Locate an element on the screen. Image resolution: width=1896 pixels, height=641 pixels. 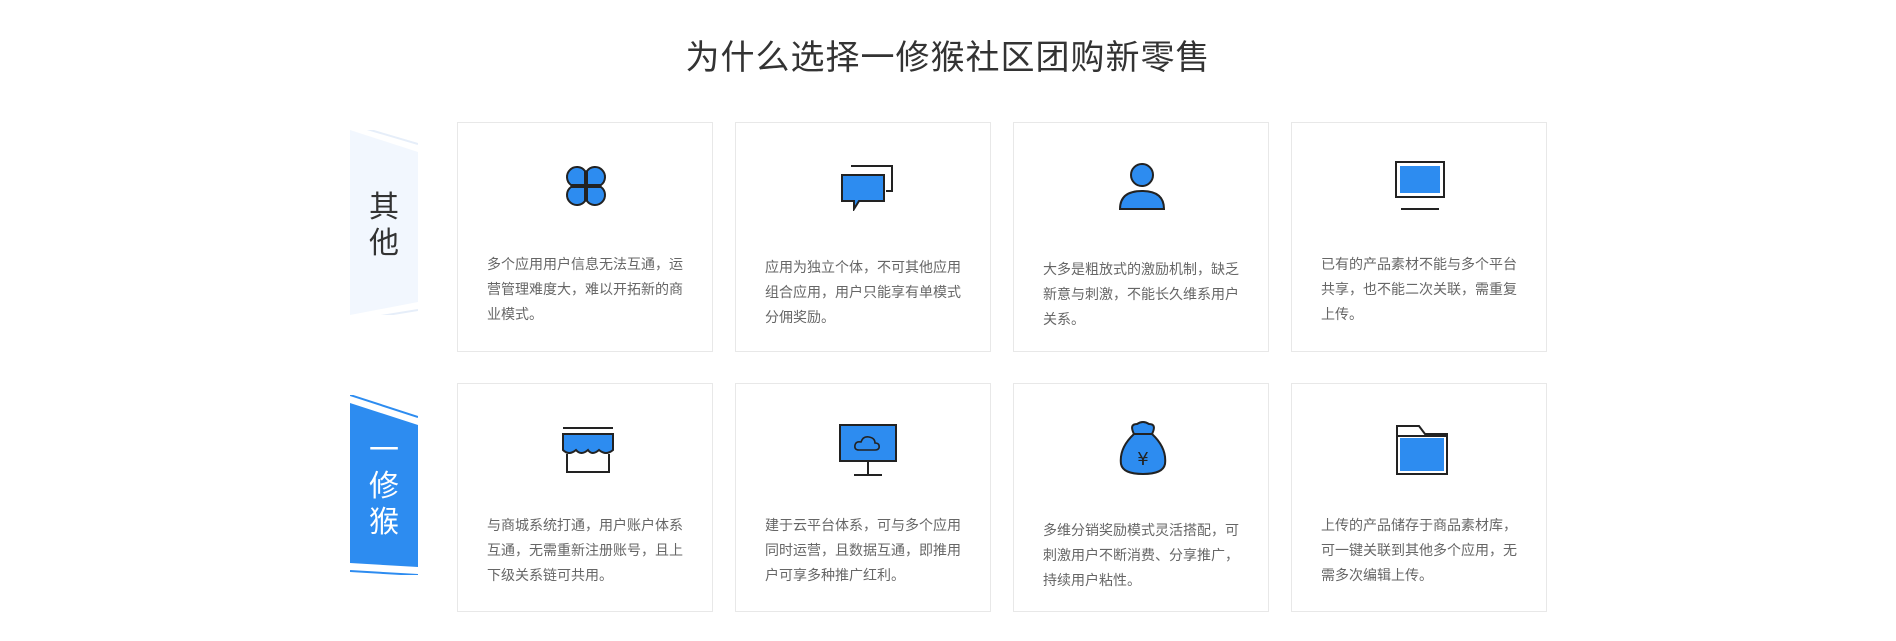
feature-card: 上传的产品储存于商品素材库，可一键关联到其他多个应用，无需多次编辑上传。 is located at coordinates (1419, 497).